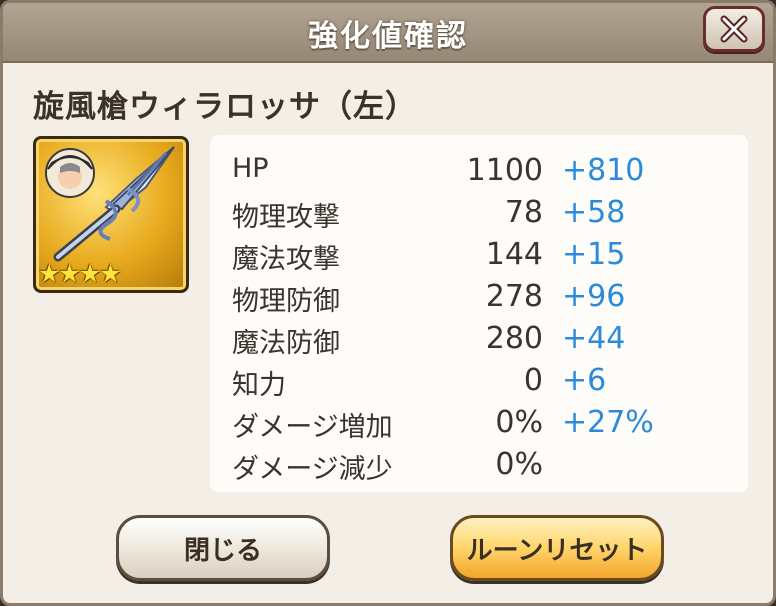  What do you see at coordinates (594, 296) in the screenshot?
I see `stat-bonus: +96` at bounding box center [594, 296].